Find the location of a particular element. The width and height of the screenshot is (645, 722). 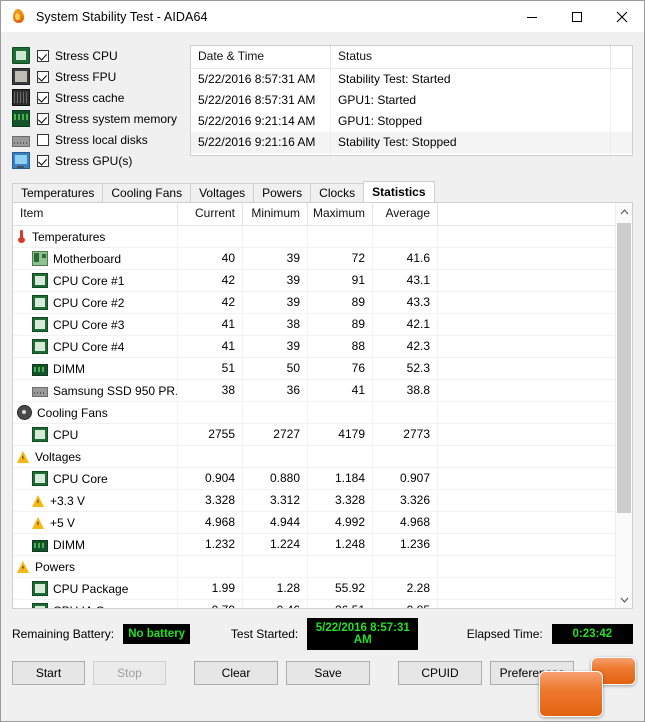

table-row: Samsung SSD 950 PR... 38 36 41 38.8 is located at coordinates (322, 391).